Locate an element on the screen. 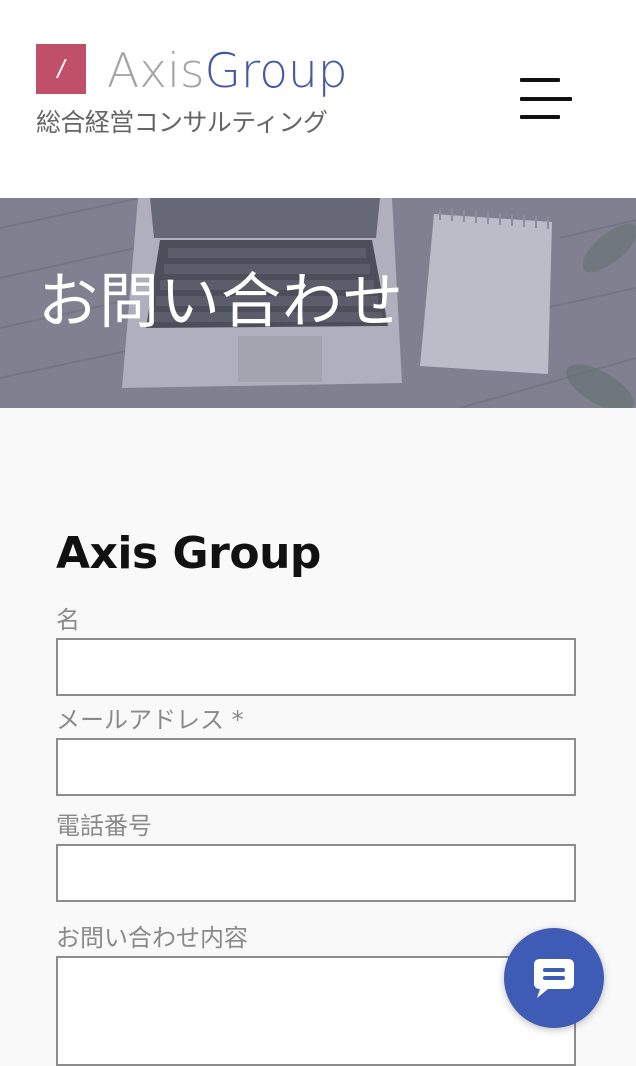 The height and width of the screenshot is (1066, 636). hero-title: お問い合わせ is located at coordinates (221, 302).